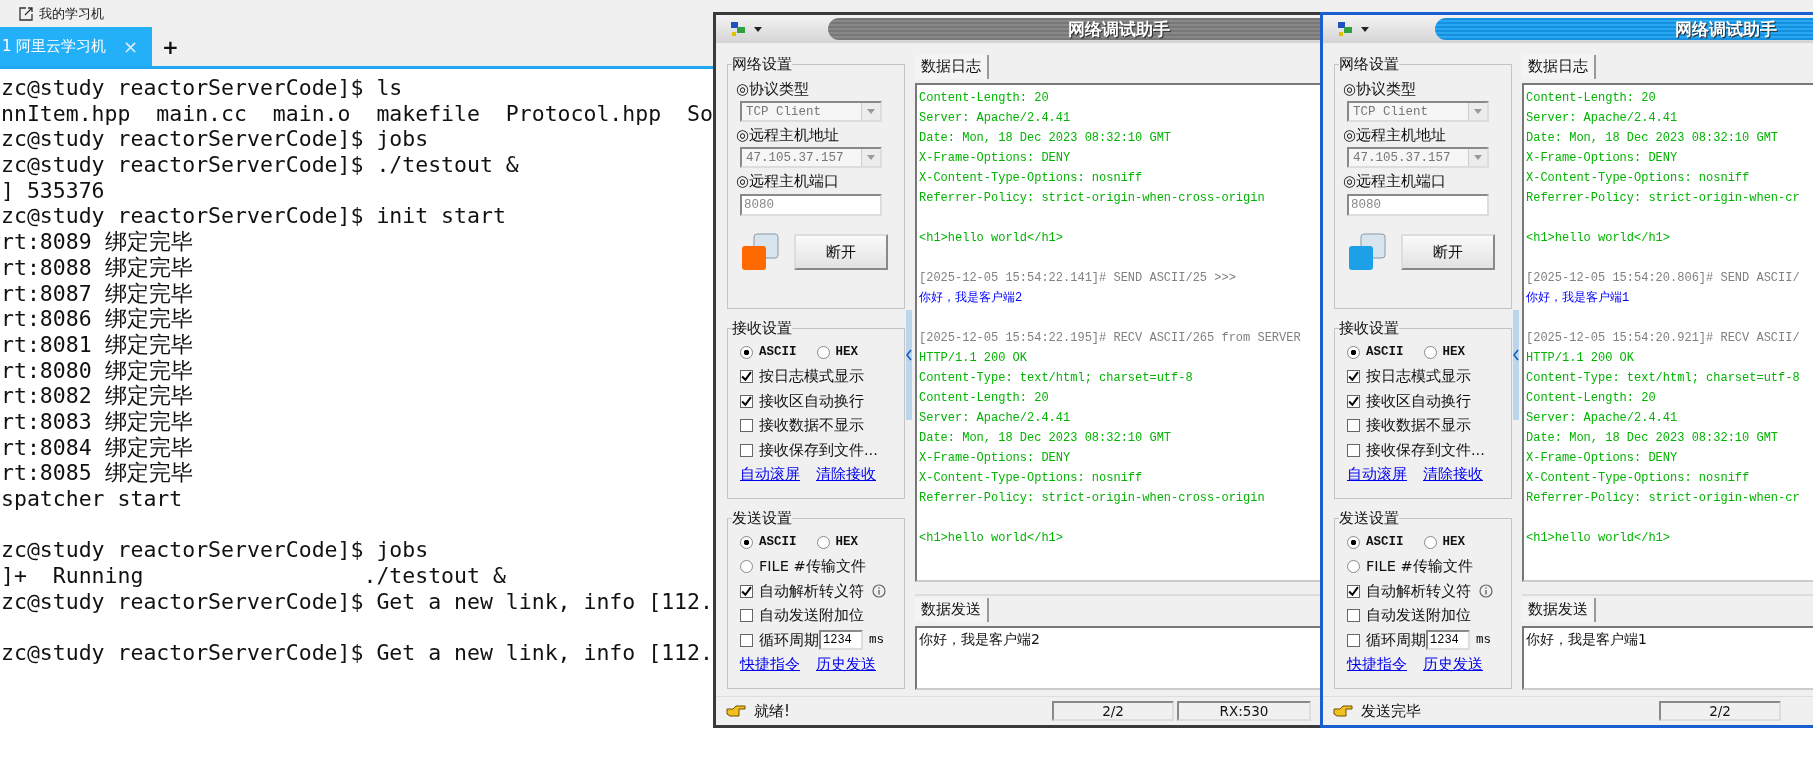  Describe the element at coordinates (1663, 338) in the screenshot. I see `log-line: [2025-12-05 15:54:20.921]# RECV ASCII/` at that location.